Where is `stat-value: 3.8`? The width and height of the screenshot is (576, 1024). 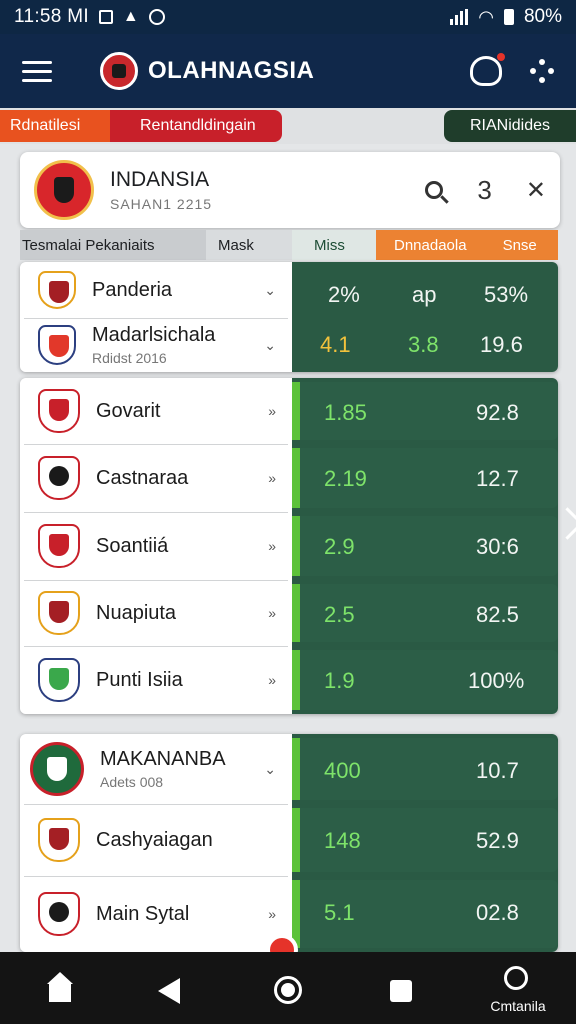 stat-value: 3.8 is located at coordinates (423, 344).